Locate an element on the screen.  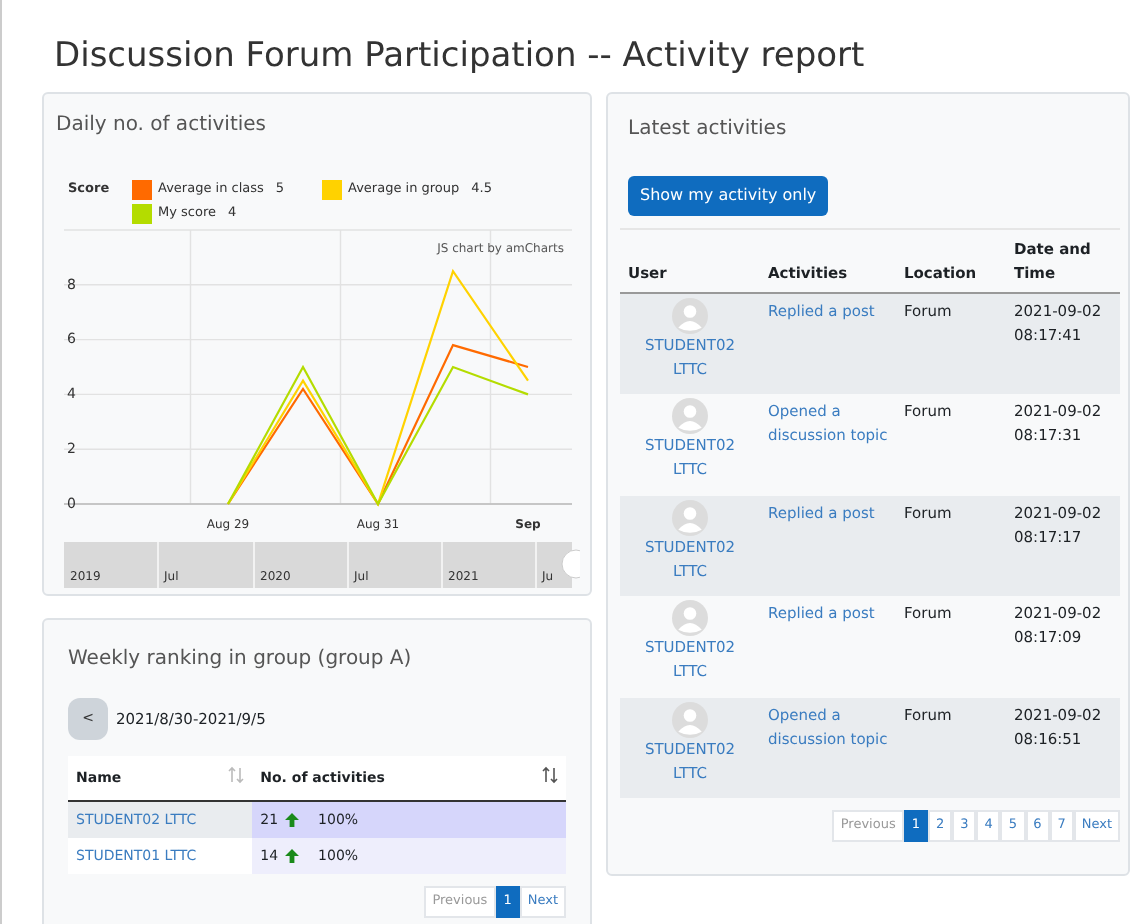
sort-icon is located at coordinates (550, 775).